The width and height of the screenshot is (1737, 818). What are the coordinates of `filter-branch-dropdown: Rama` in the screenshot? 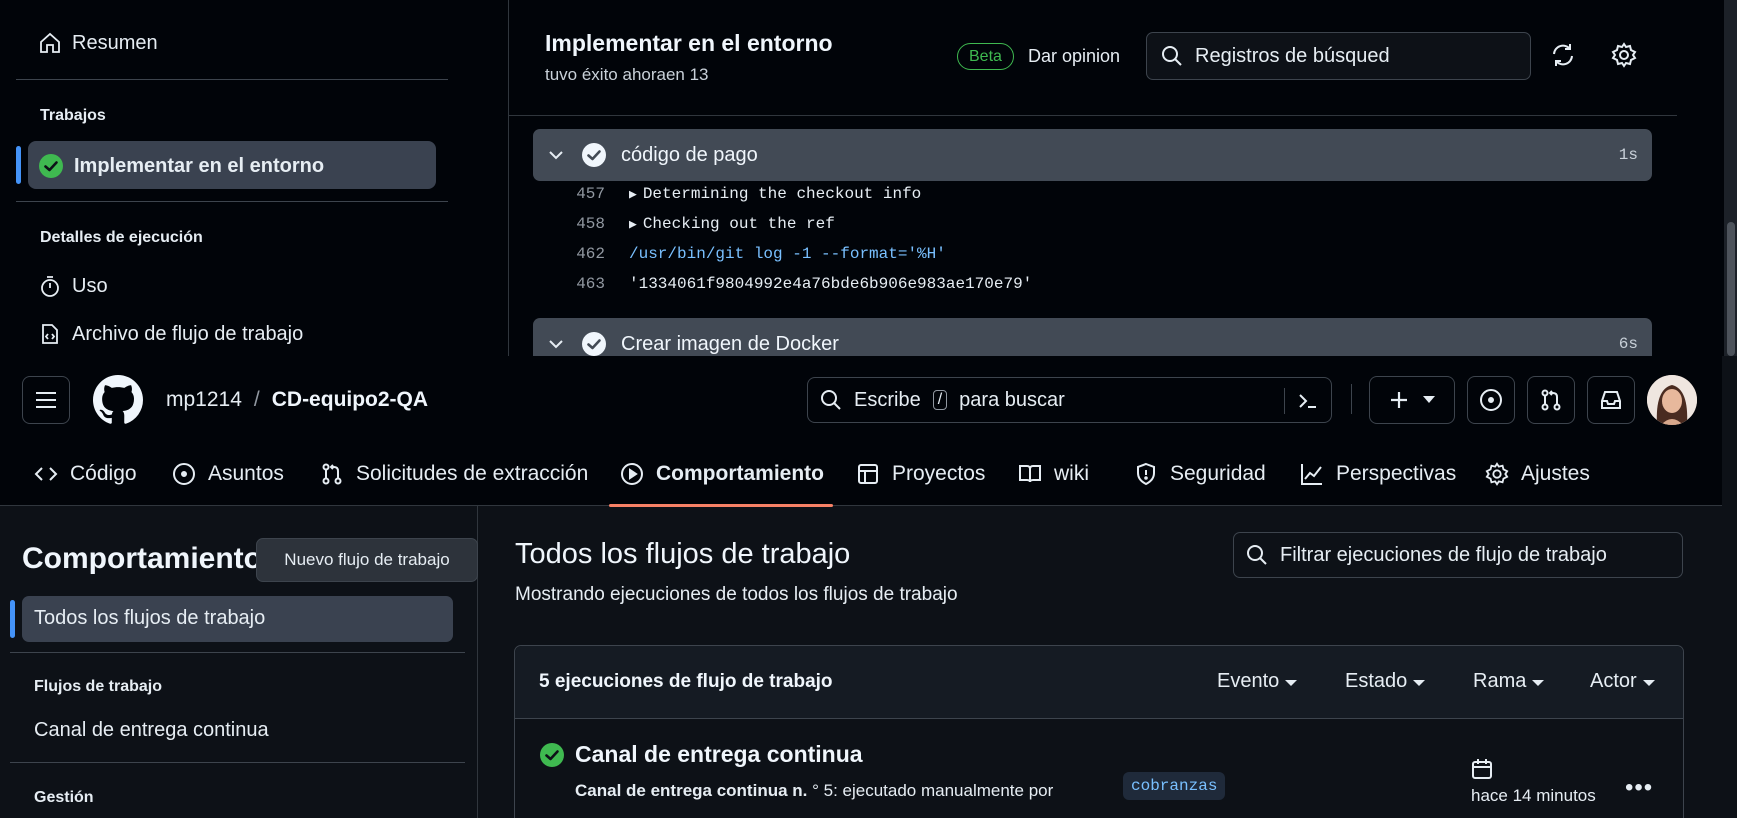 It's located at (1509, 681).